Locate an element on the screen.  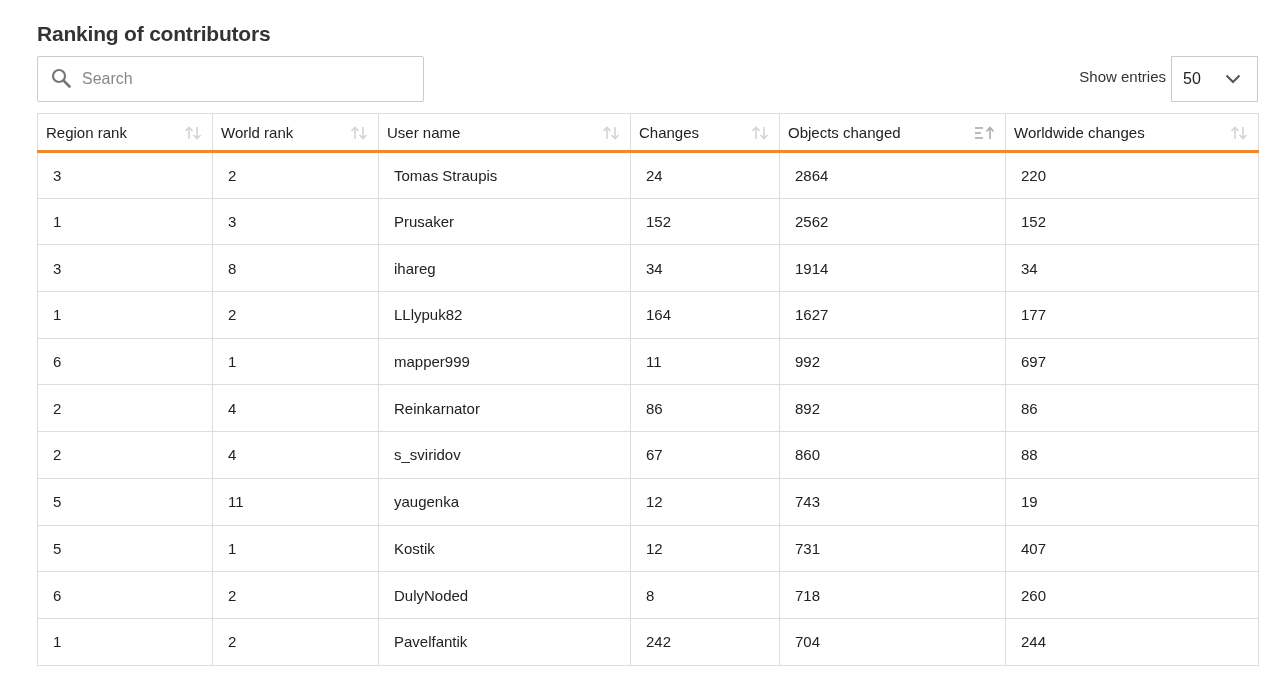
table-cell: 24 is located at coordinates (654, 175).